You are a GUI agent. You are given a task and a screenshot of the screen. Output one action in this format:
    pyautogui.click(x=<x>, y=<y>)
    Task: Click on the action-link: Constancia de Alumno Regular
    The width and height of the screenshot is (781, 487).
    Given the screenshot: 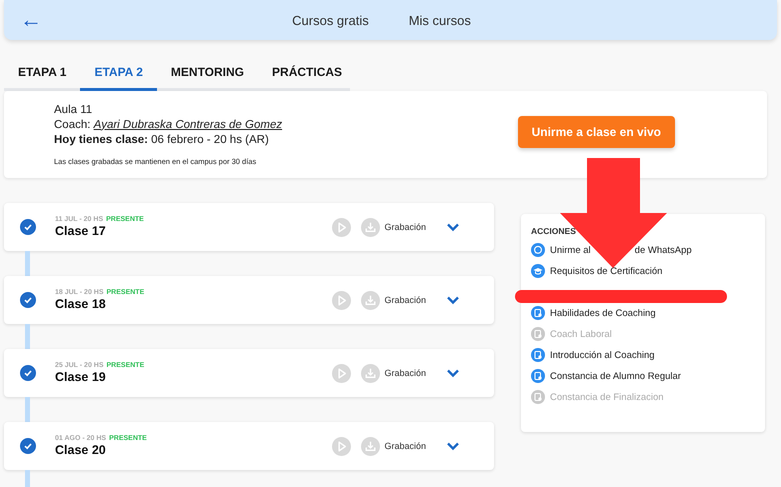 What is the action you would take?
    pyautogui.click(x=643, y=376)
    